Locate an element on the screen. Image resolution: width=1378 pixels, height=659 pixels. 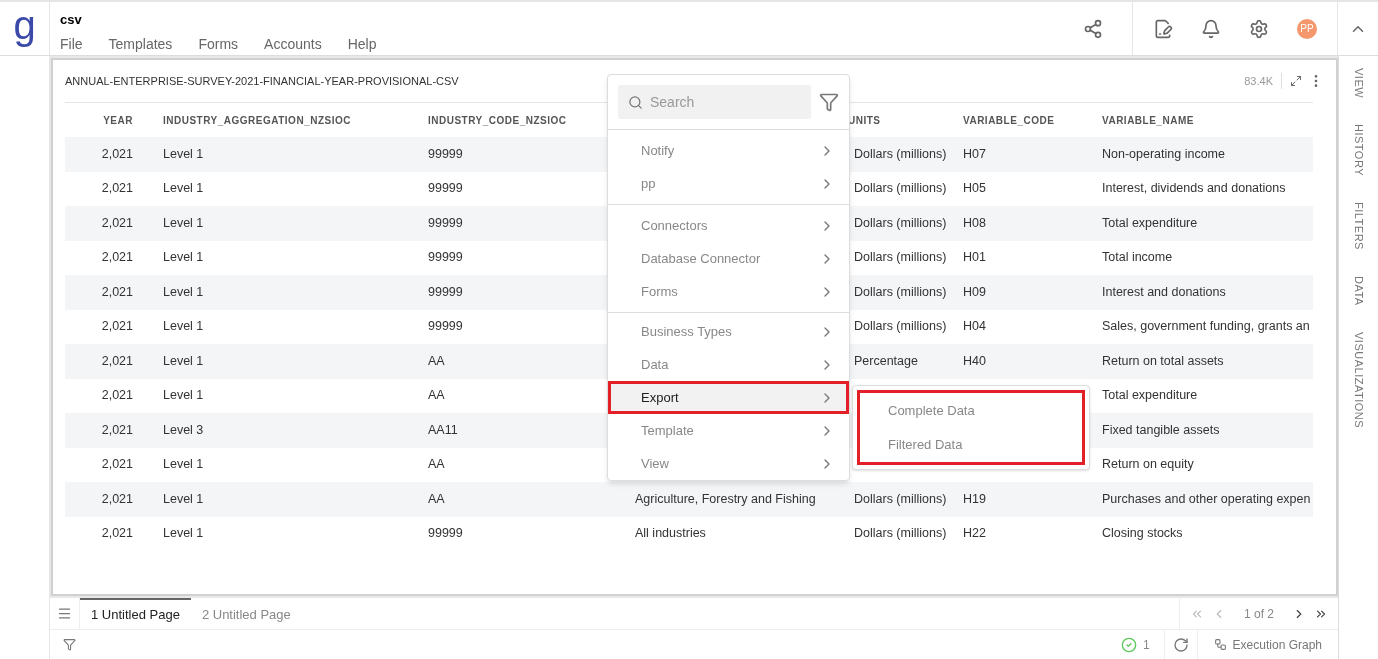
side-tab: FILTERS is located at coordinates (1358, 226).